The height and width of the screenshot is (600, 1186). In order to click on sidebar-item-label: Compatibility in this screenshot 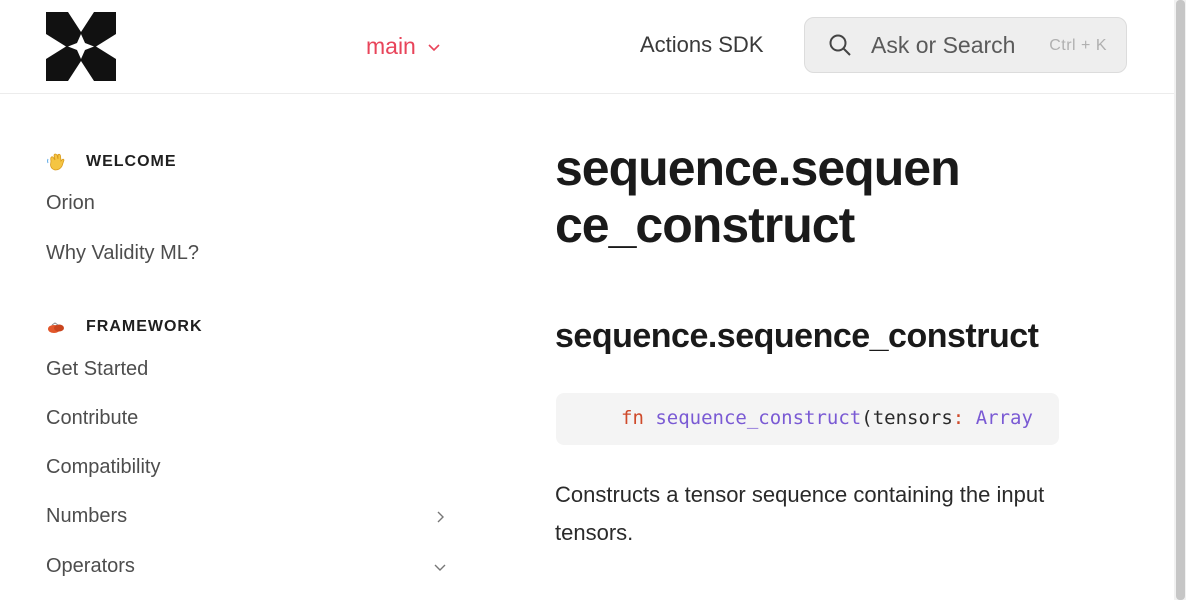, I will do `click(103, 467)`.